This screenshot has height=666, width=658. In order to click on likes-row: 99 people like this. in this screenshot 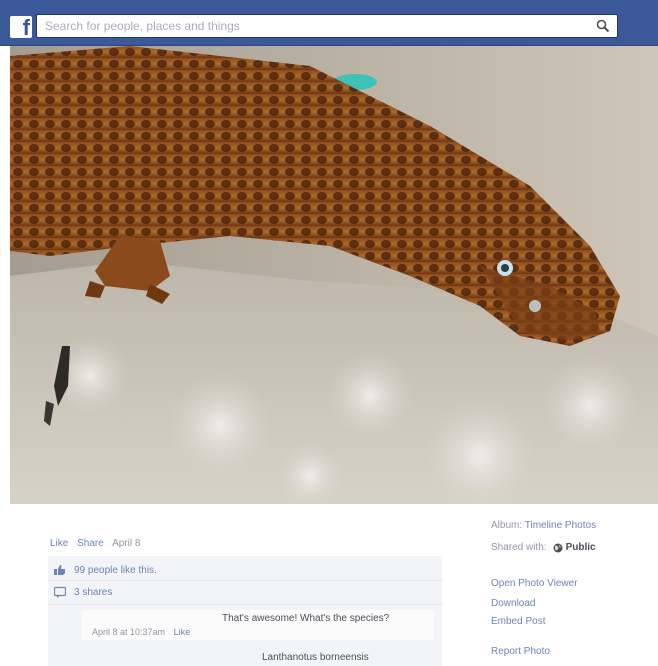, I will do `click(105, 570)`.